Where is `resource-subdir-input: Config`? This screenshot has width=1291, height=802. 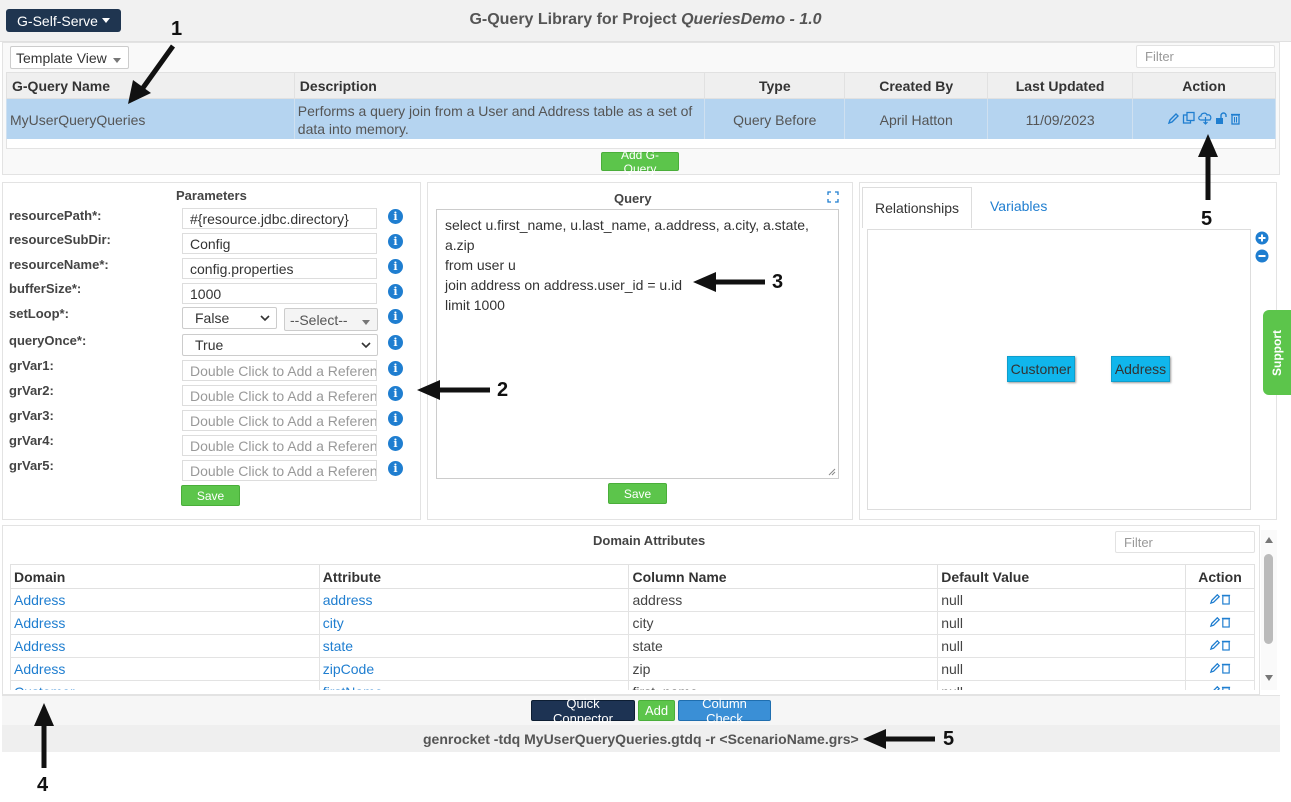
resource-subdir-input: Config is located at coordinates (279, 243).